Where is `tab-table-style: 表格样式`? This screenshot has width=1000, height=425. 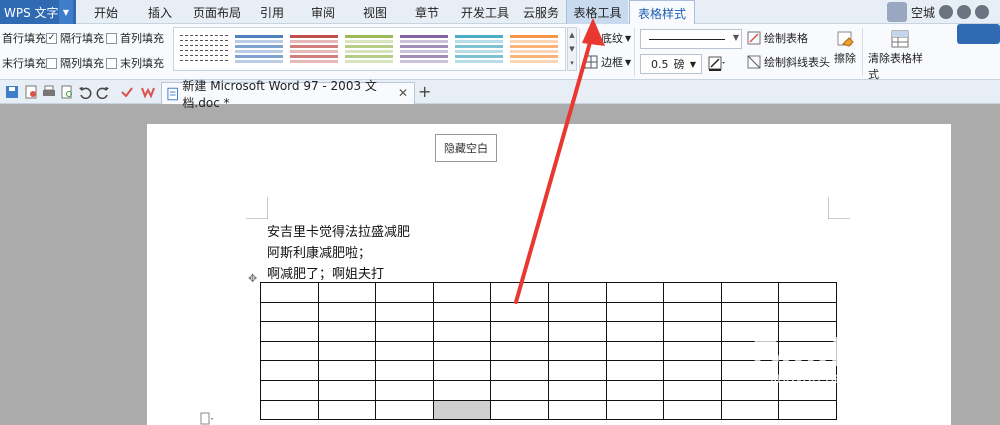 tab-table-style: 表格样式 is located at coordinates (662, 12).